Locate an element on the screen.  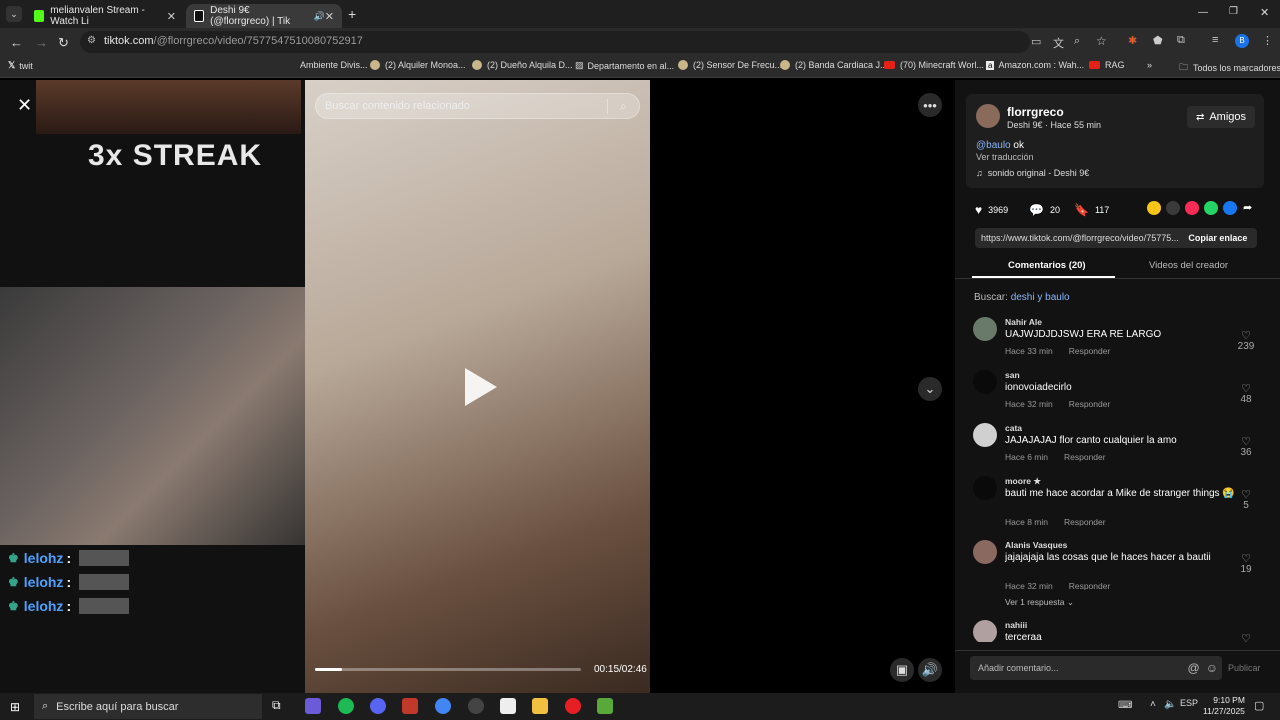
reload-icon: ↻ is located at coordinates (63, 43).